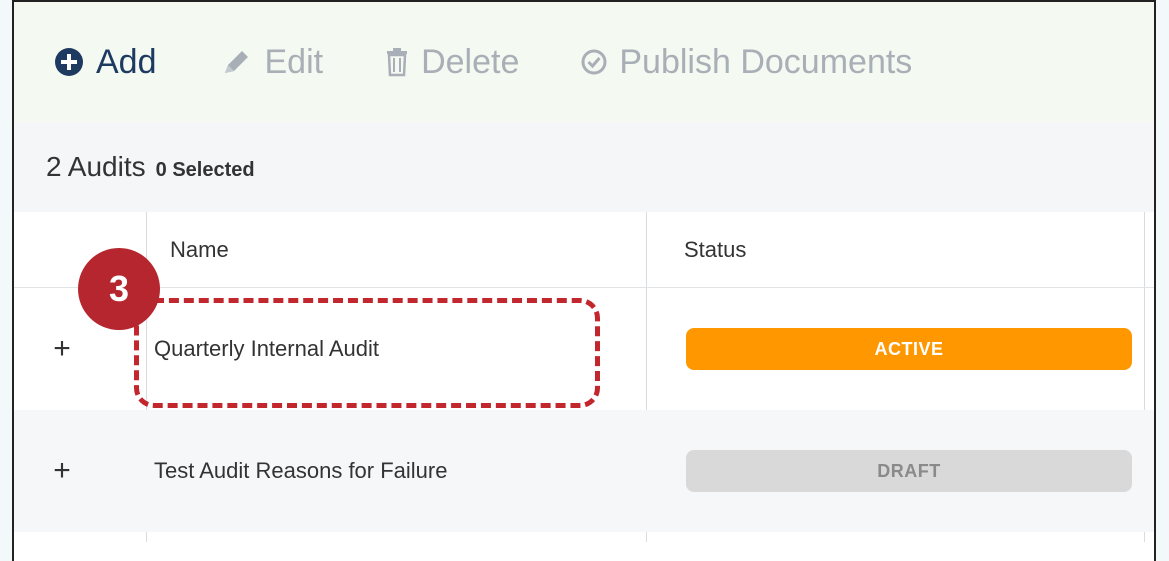 The height and width of the screenshot is (561, 1169). I want to click on table-header: Name Status, so click(584, 250).